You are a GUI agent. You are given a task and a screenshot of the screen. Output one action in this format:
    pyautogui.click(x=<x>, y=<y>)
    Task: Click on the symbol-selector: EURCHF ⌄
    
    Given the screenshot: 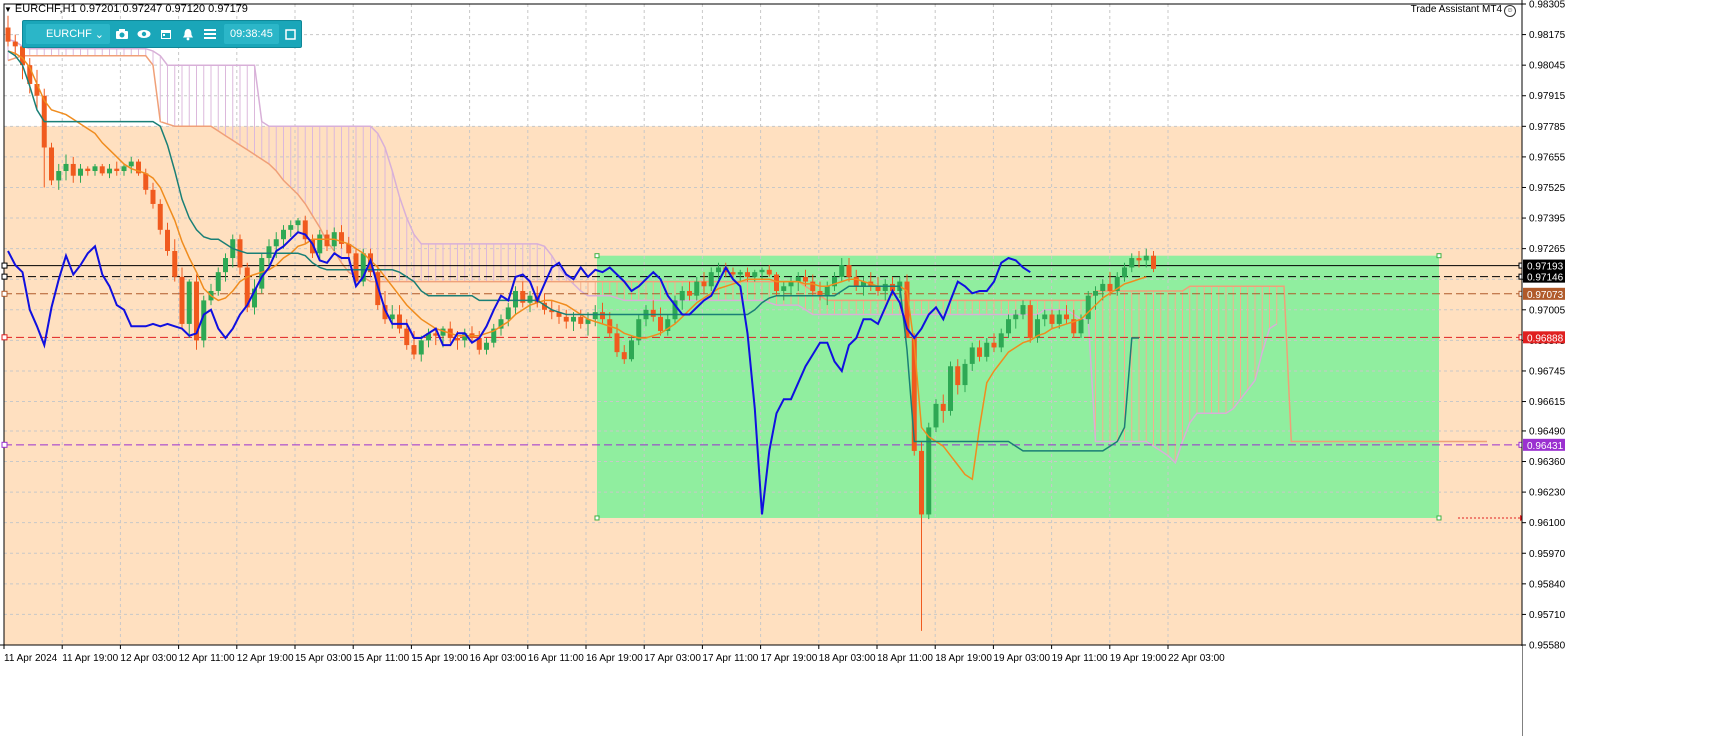 What is the action you would take?
    pyautogui.click(x=68, y=34)
    